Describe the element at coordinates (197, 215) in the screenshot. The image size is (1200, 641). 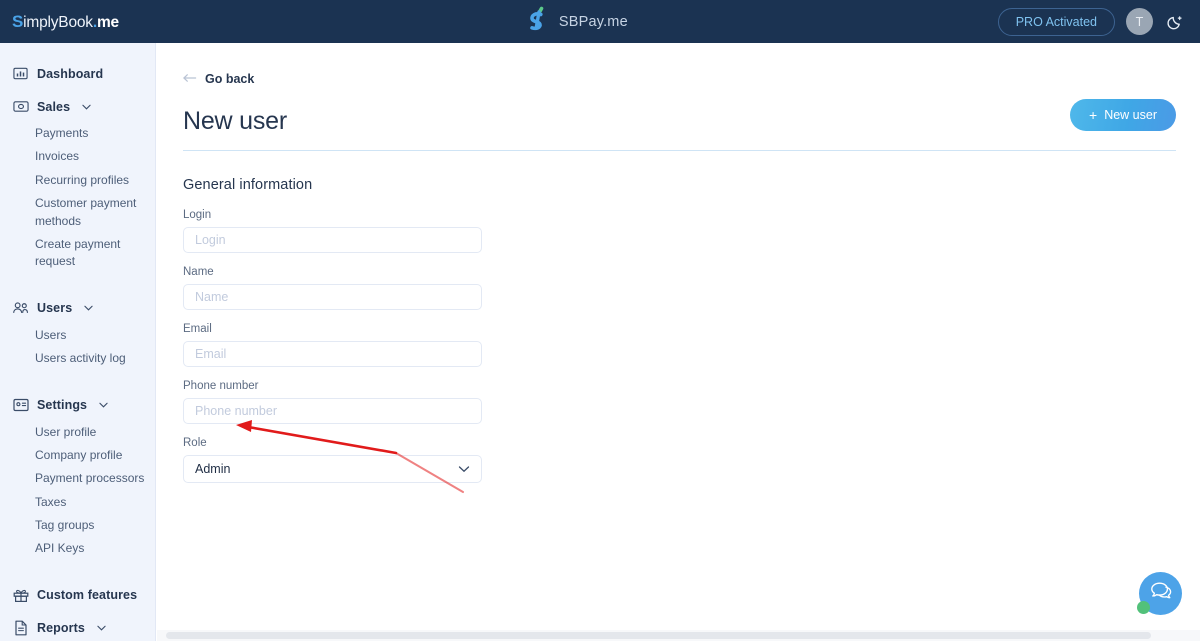
I see `login-label: Login` at that location.